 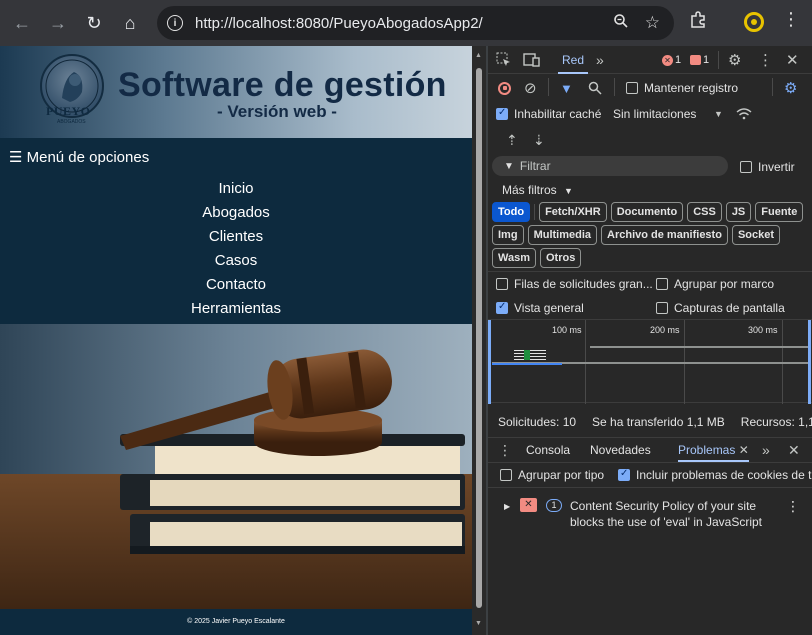 I want to click on overview-label: Vista general, so click(x=549, y=308).